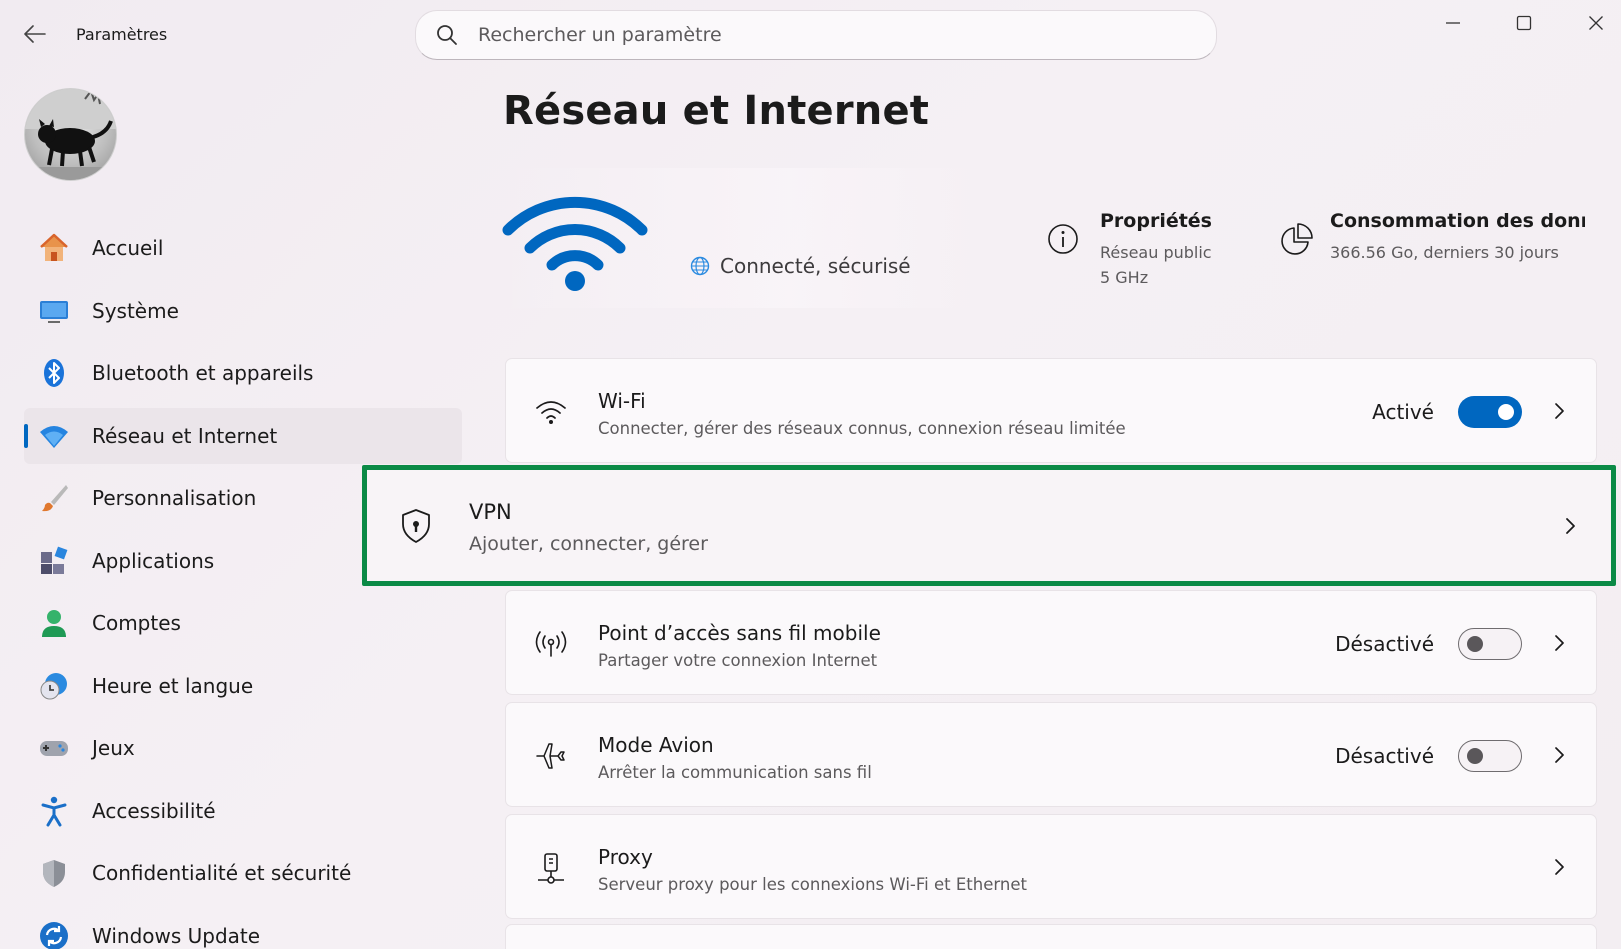  I want to click on sidebar-item-label: Windows Update, so click(176, 935).